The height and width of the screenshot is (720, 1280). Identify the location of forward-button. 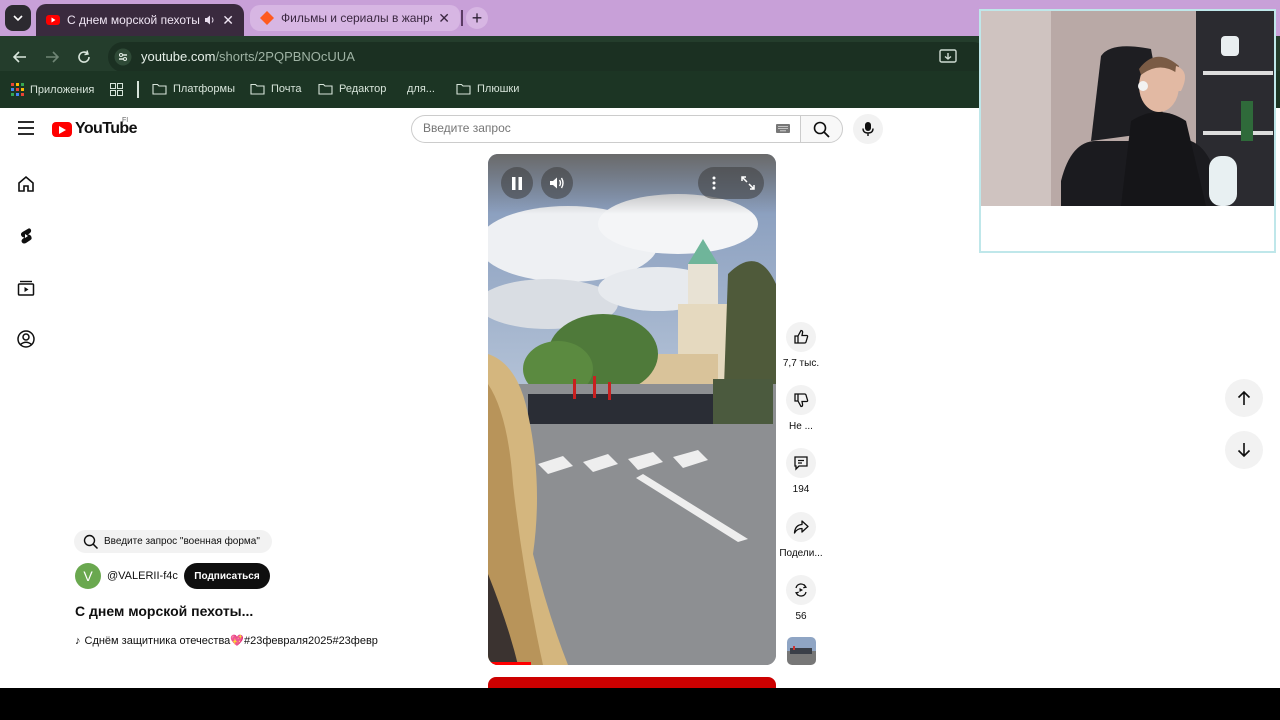
(52, 57).